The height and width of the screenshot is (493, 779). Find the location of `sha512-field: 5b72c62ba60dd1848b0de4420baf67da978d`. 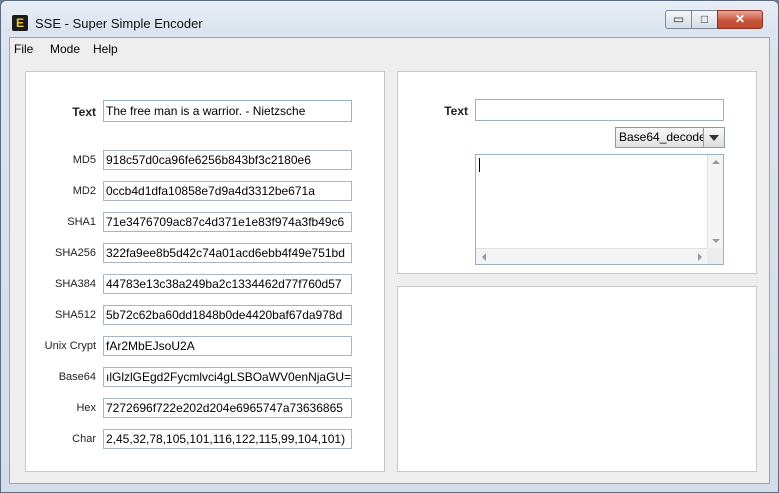

sha512-field: 5b72c62ba60dd1848b0de4420baf67da978d is located at coordinates (227, 315).